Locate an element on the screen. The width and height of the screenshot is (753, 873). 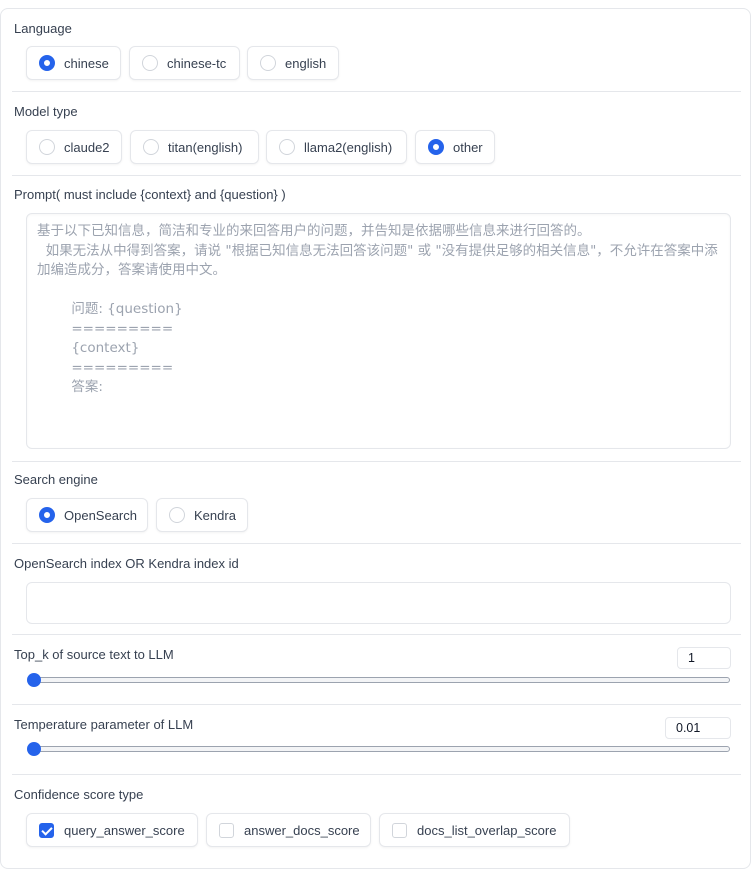
temperature-label: Temperature parameter of LLM is located at coordinates (104, 724).